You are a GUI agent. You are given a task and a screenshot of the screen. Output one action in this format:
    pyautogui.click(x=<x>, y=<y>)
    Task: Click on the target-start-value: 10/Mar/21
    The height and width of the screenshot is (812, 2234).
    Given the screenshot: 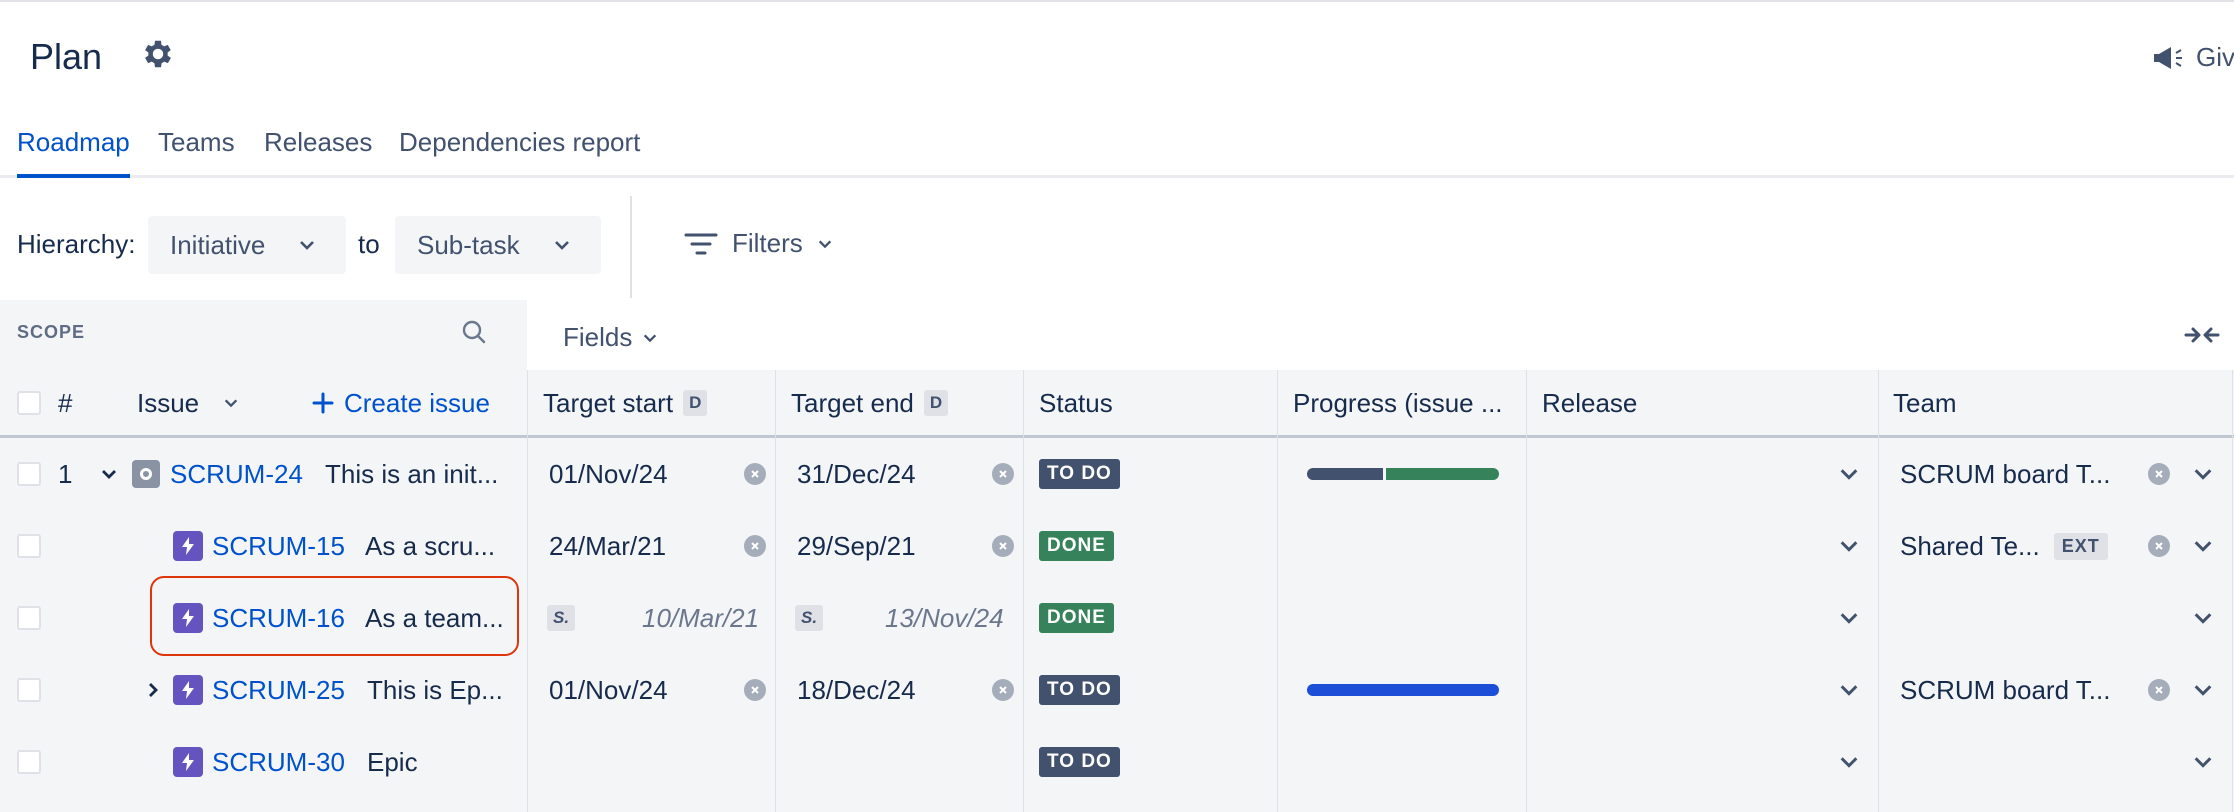 What is the action you would take?
    pyautogui.click(x=700, y=618)
    